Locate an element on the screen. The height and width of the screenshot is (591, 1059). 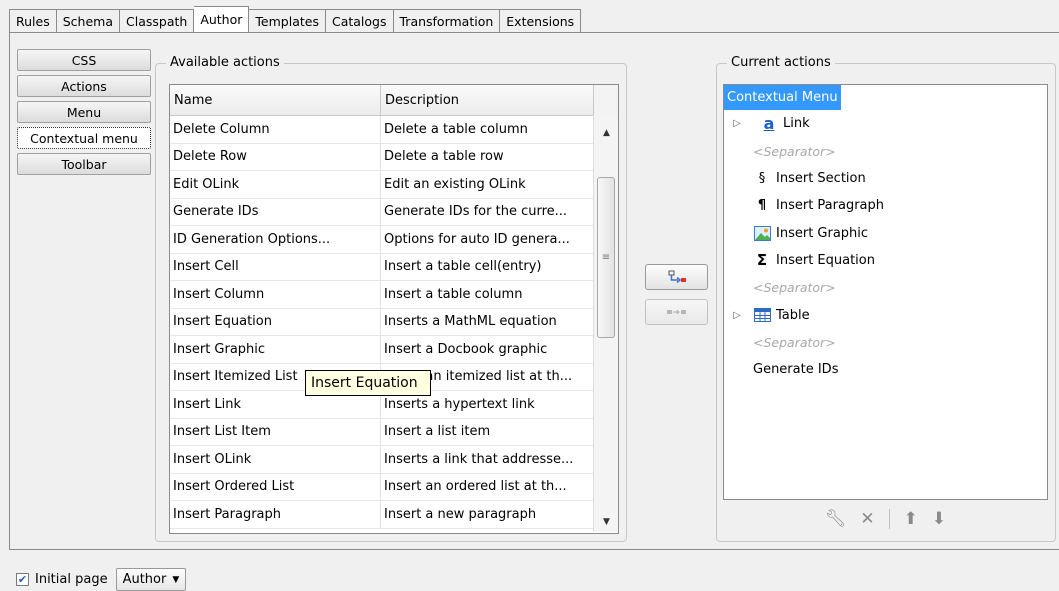
scroll-down-icon: ▼ is located at coordinates (606, 522).